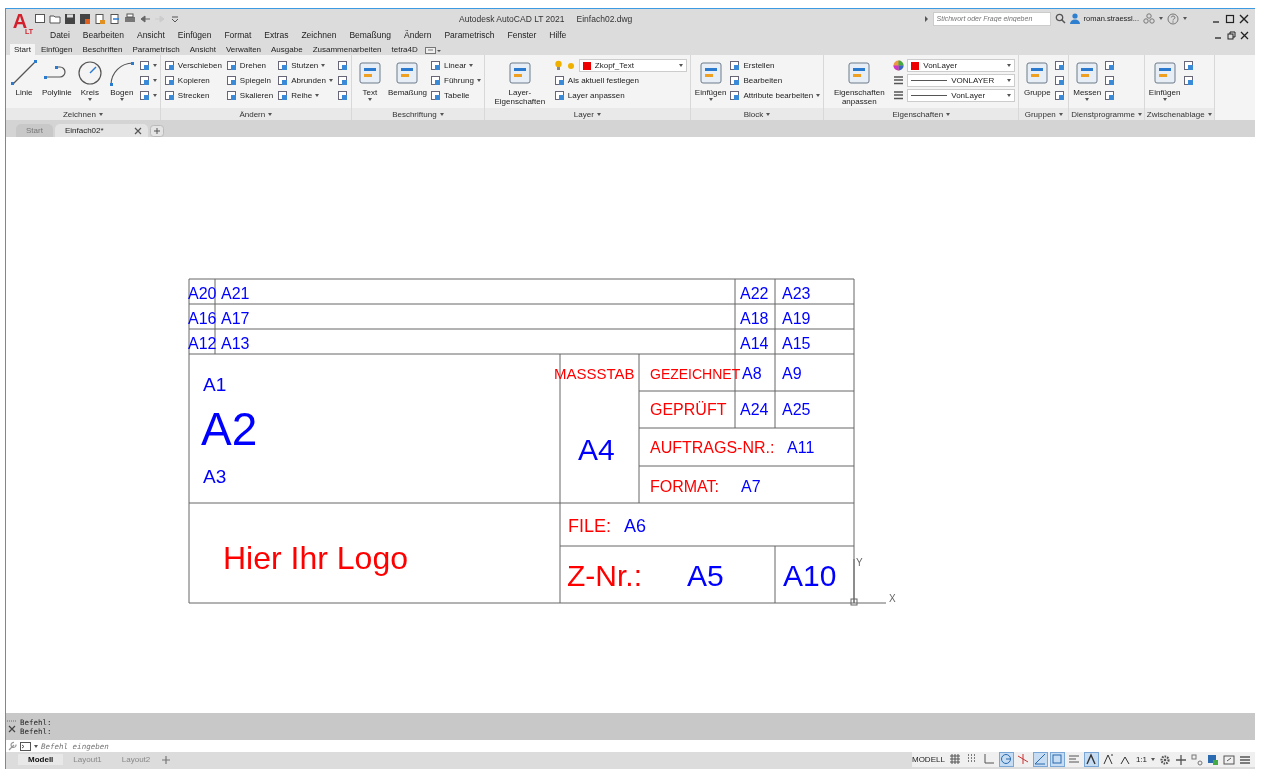  Describe the element at coordinates (101, 130) in the screenshot. I see `file-tab: Einfach02*` at that location.